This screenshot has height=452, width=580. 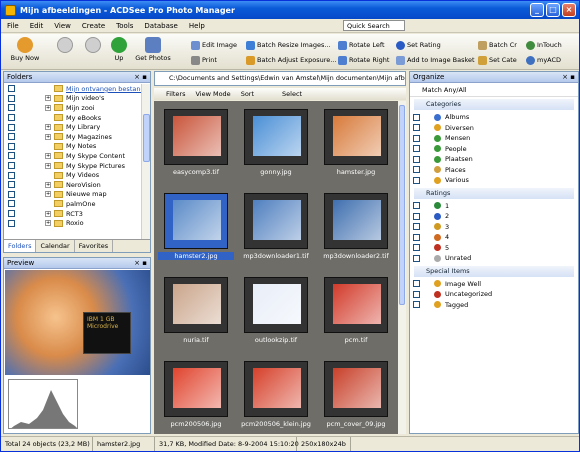 What do you see at coordinates (356, 229) in the screenshot?
I see `thumbnail-item: mp3downloader2.tif` at bounding box center [356, 229].